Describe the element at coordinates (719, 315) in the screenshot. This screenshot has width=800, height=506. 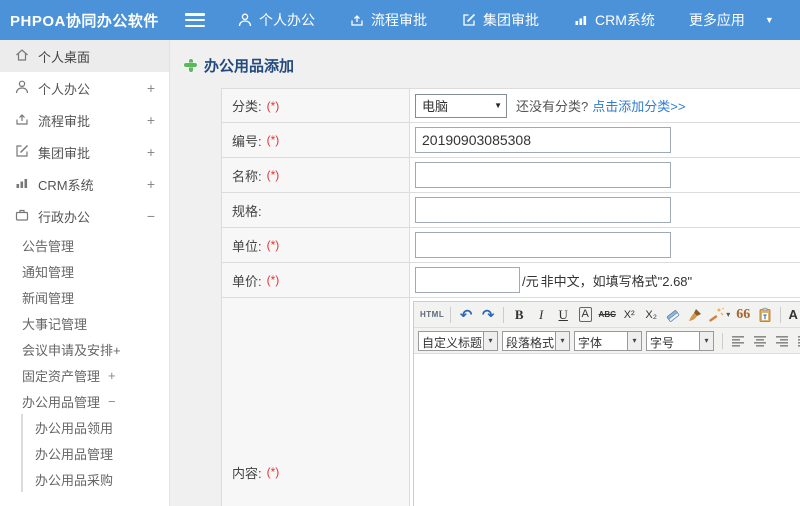
I see `auto-typeset-wand-icon: ▾` at that location.